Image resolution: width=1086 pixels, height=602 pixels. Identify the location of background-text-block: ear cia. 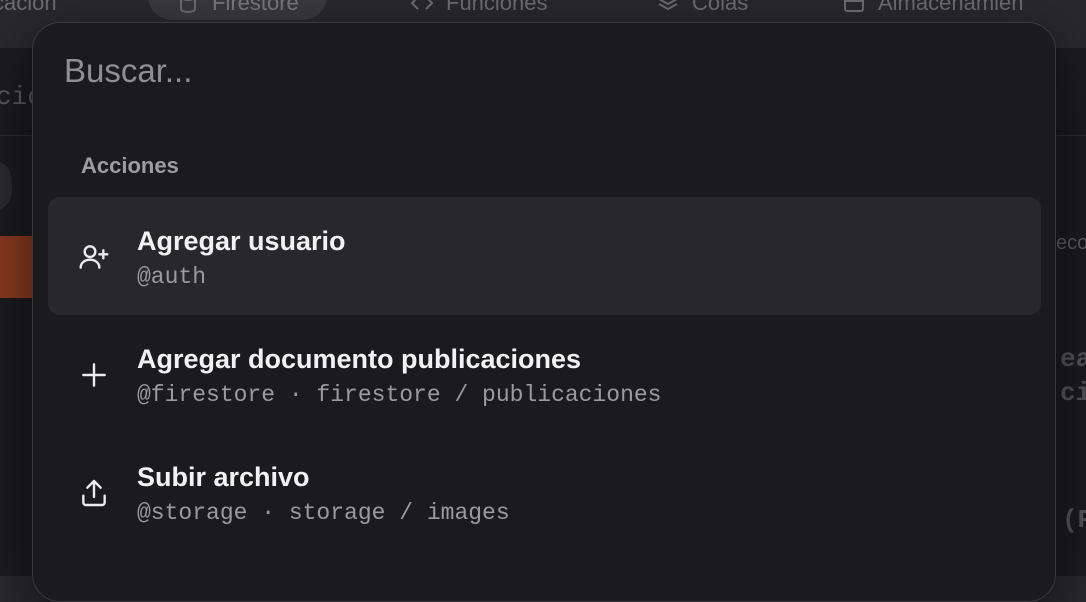
(1073, 376).